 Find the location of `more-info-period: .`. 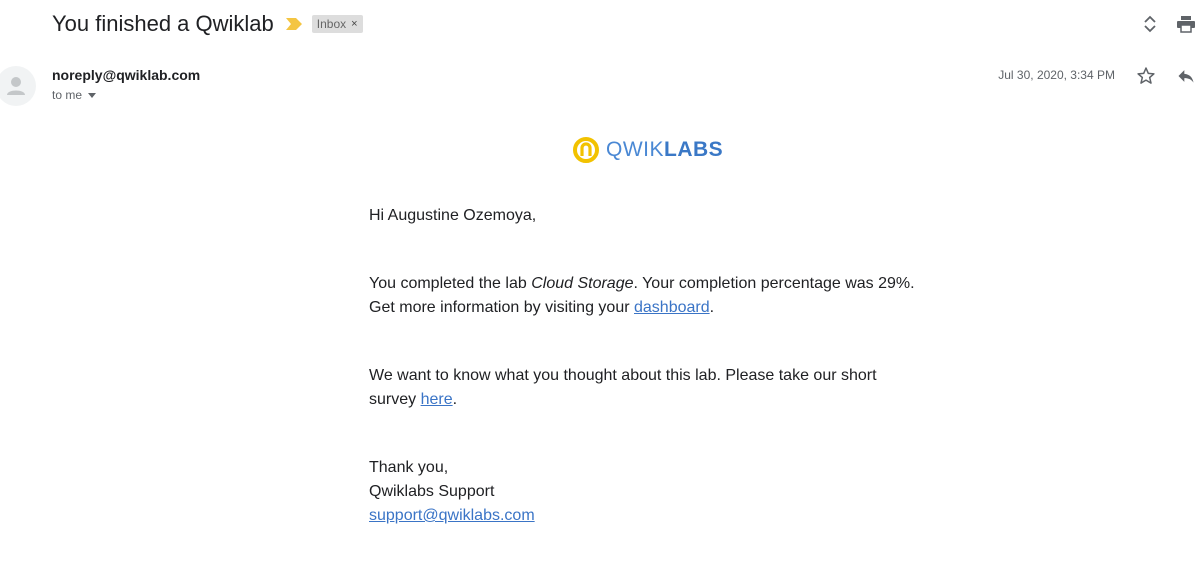

more-info-period: . is located at coordinates (712, 307).